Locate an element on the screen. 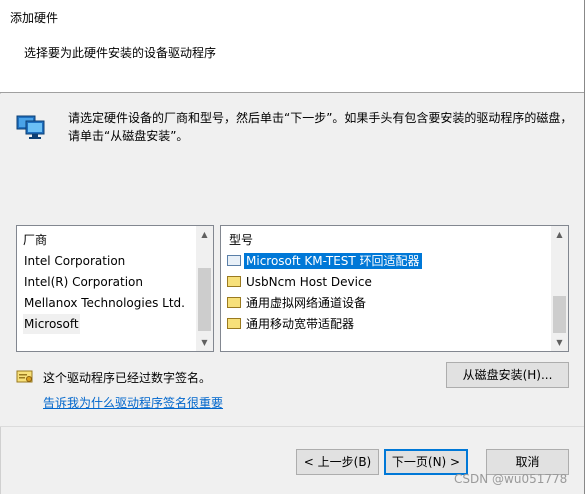 The height and width of the screenshot is (494, 585). model-item: UsbNcm Host Device is located at coordinates (300, 282).